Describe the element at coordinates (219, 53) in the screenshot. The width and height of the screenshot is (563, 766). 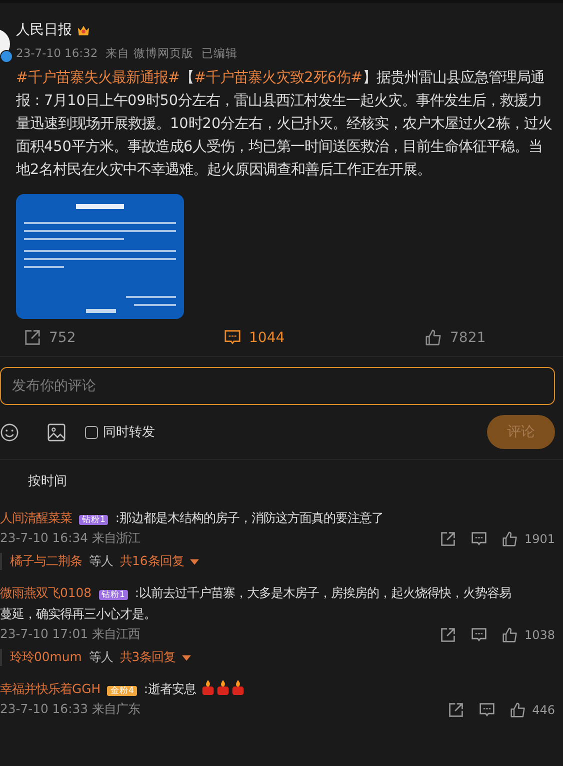
I see `edited-label: 已编辑` at that location.